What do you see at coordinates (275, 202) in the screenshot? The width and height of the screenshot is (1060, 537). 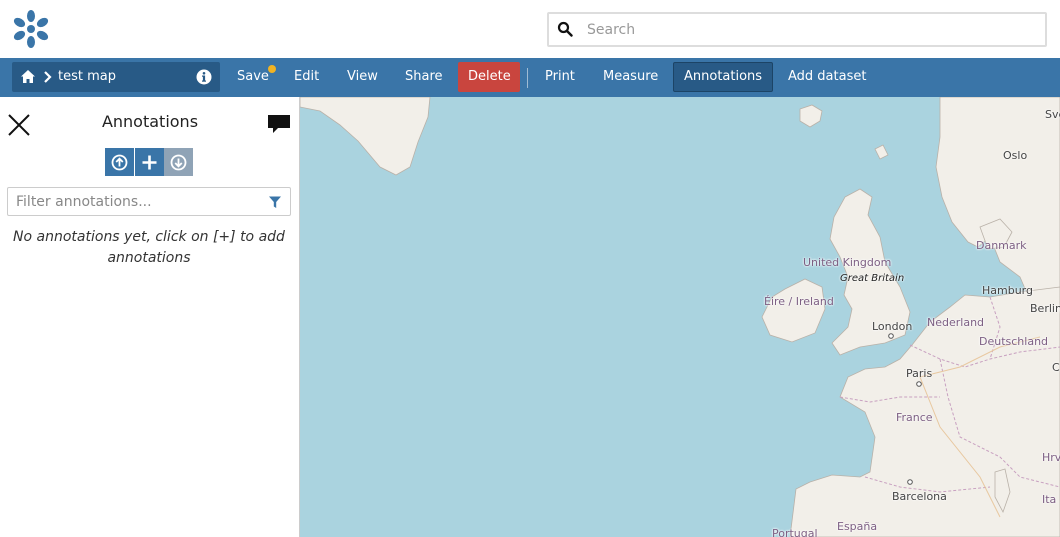 I see `filter-icon` at bounding box center [275, 202].